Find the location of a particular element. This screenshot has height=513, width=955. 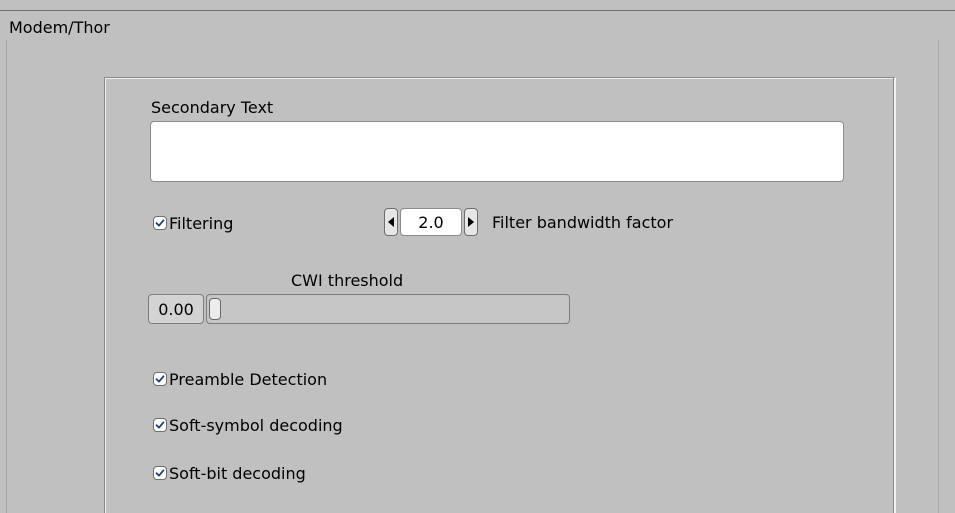

preamble-detection-checkbox-row: Preamble Detection is located at coordinates (240, 379).